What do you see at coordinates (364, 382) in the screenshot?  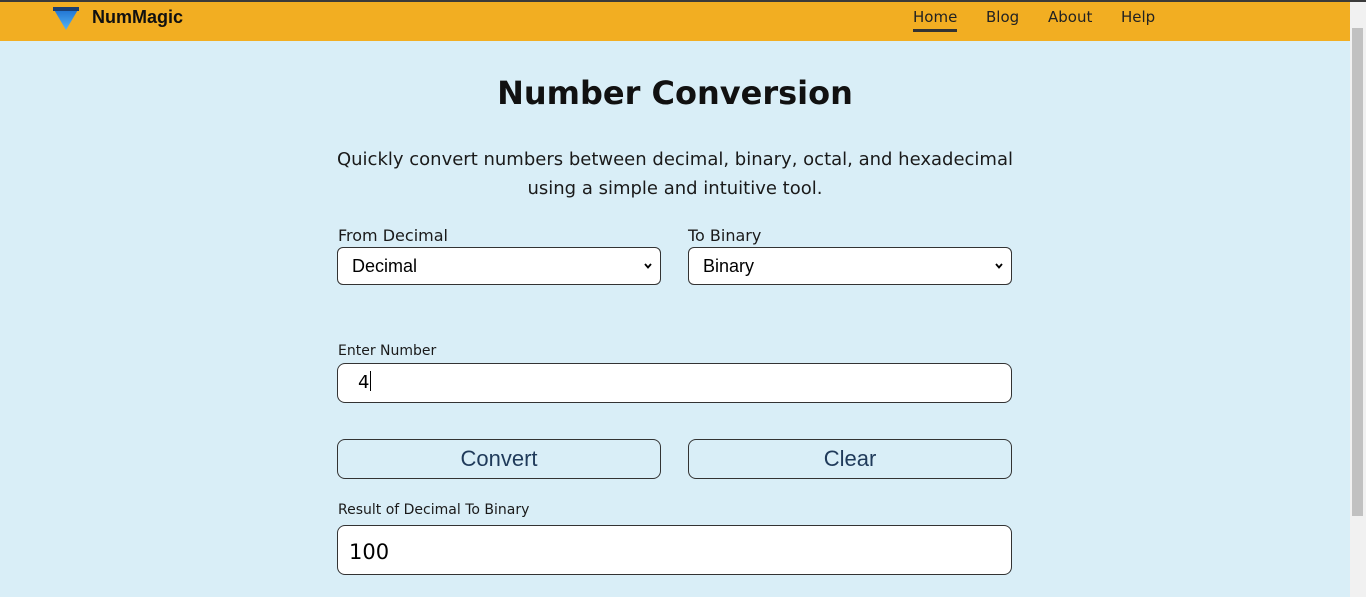 I see `number-input-value: 4` at bounding box center [364, 382].